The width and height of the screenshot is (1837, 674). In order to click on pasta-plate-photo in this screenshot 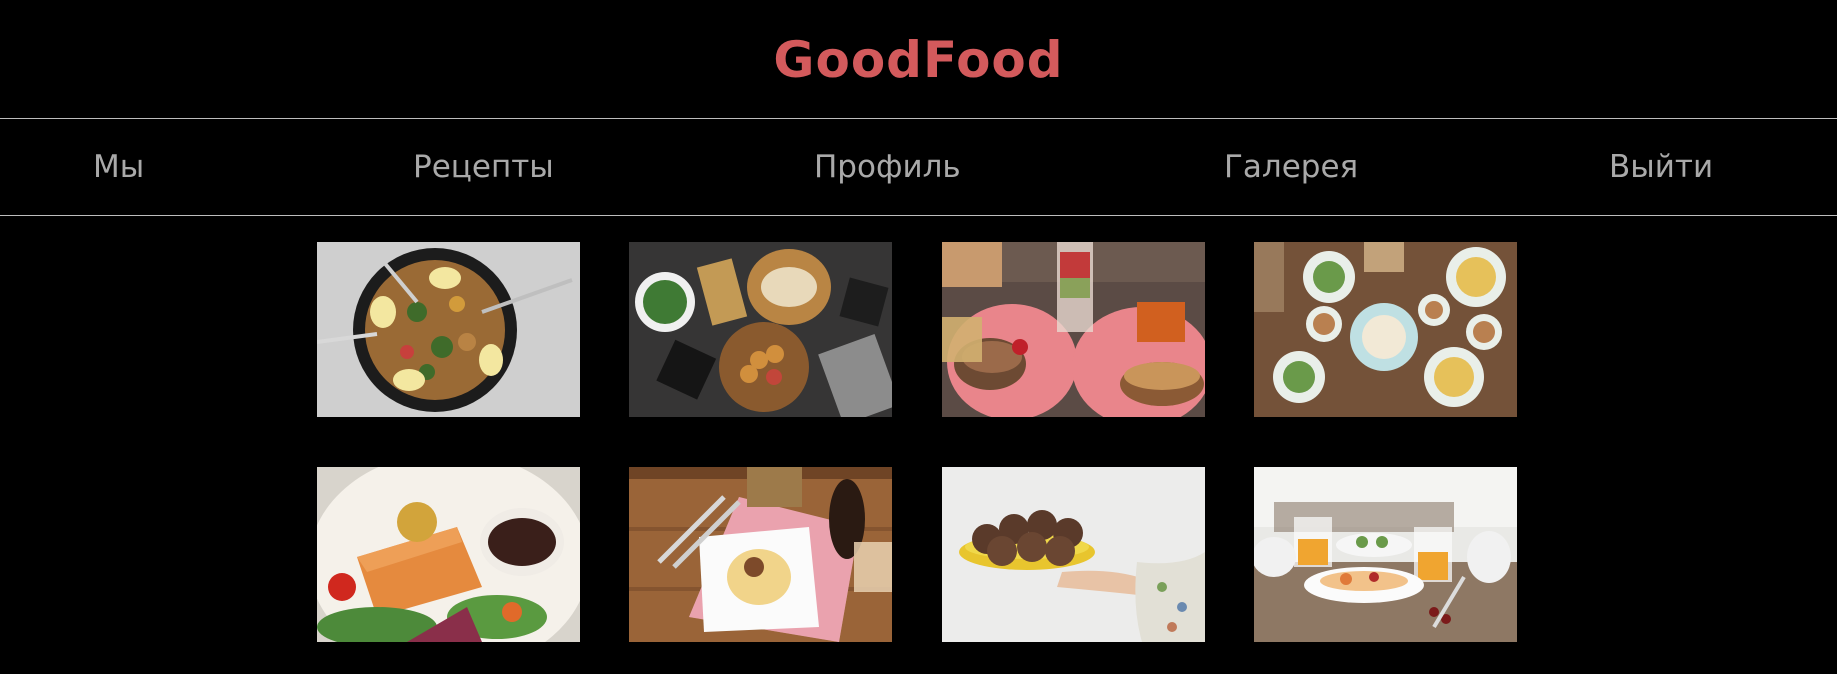, I will do `click(760, 554)`.